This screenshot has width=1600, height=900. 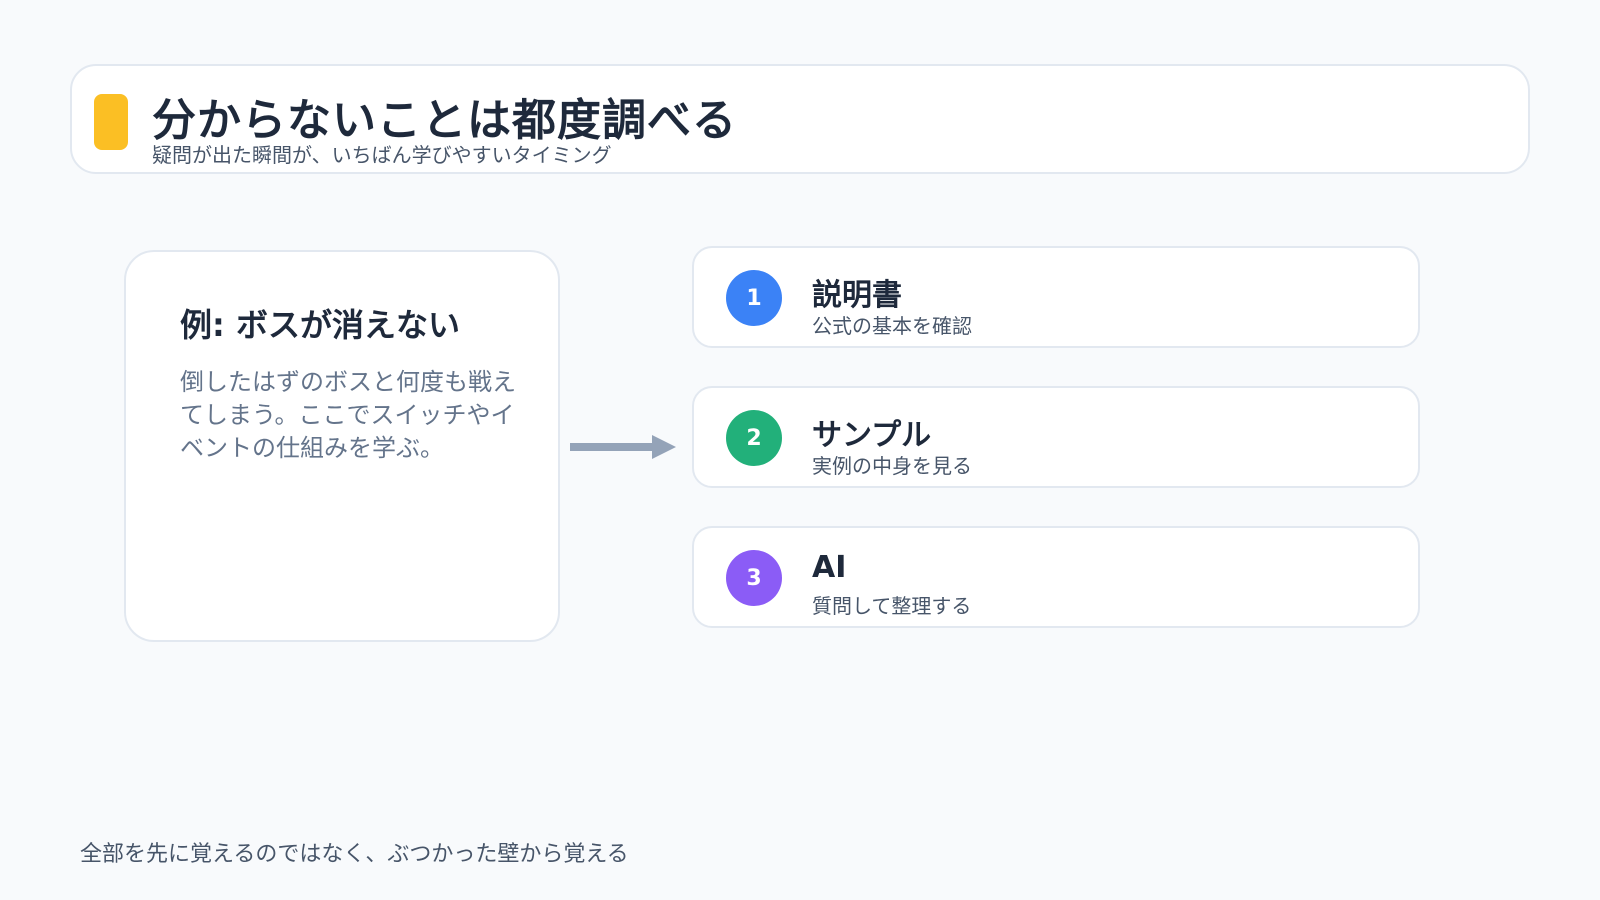 I want to click on step-number-badge: 3, so click(x=754, y=578).